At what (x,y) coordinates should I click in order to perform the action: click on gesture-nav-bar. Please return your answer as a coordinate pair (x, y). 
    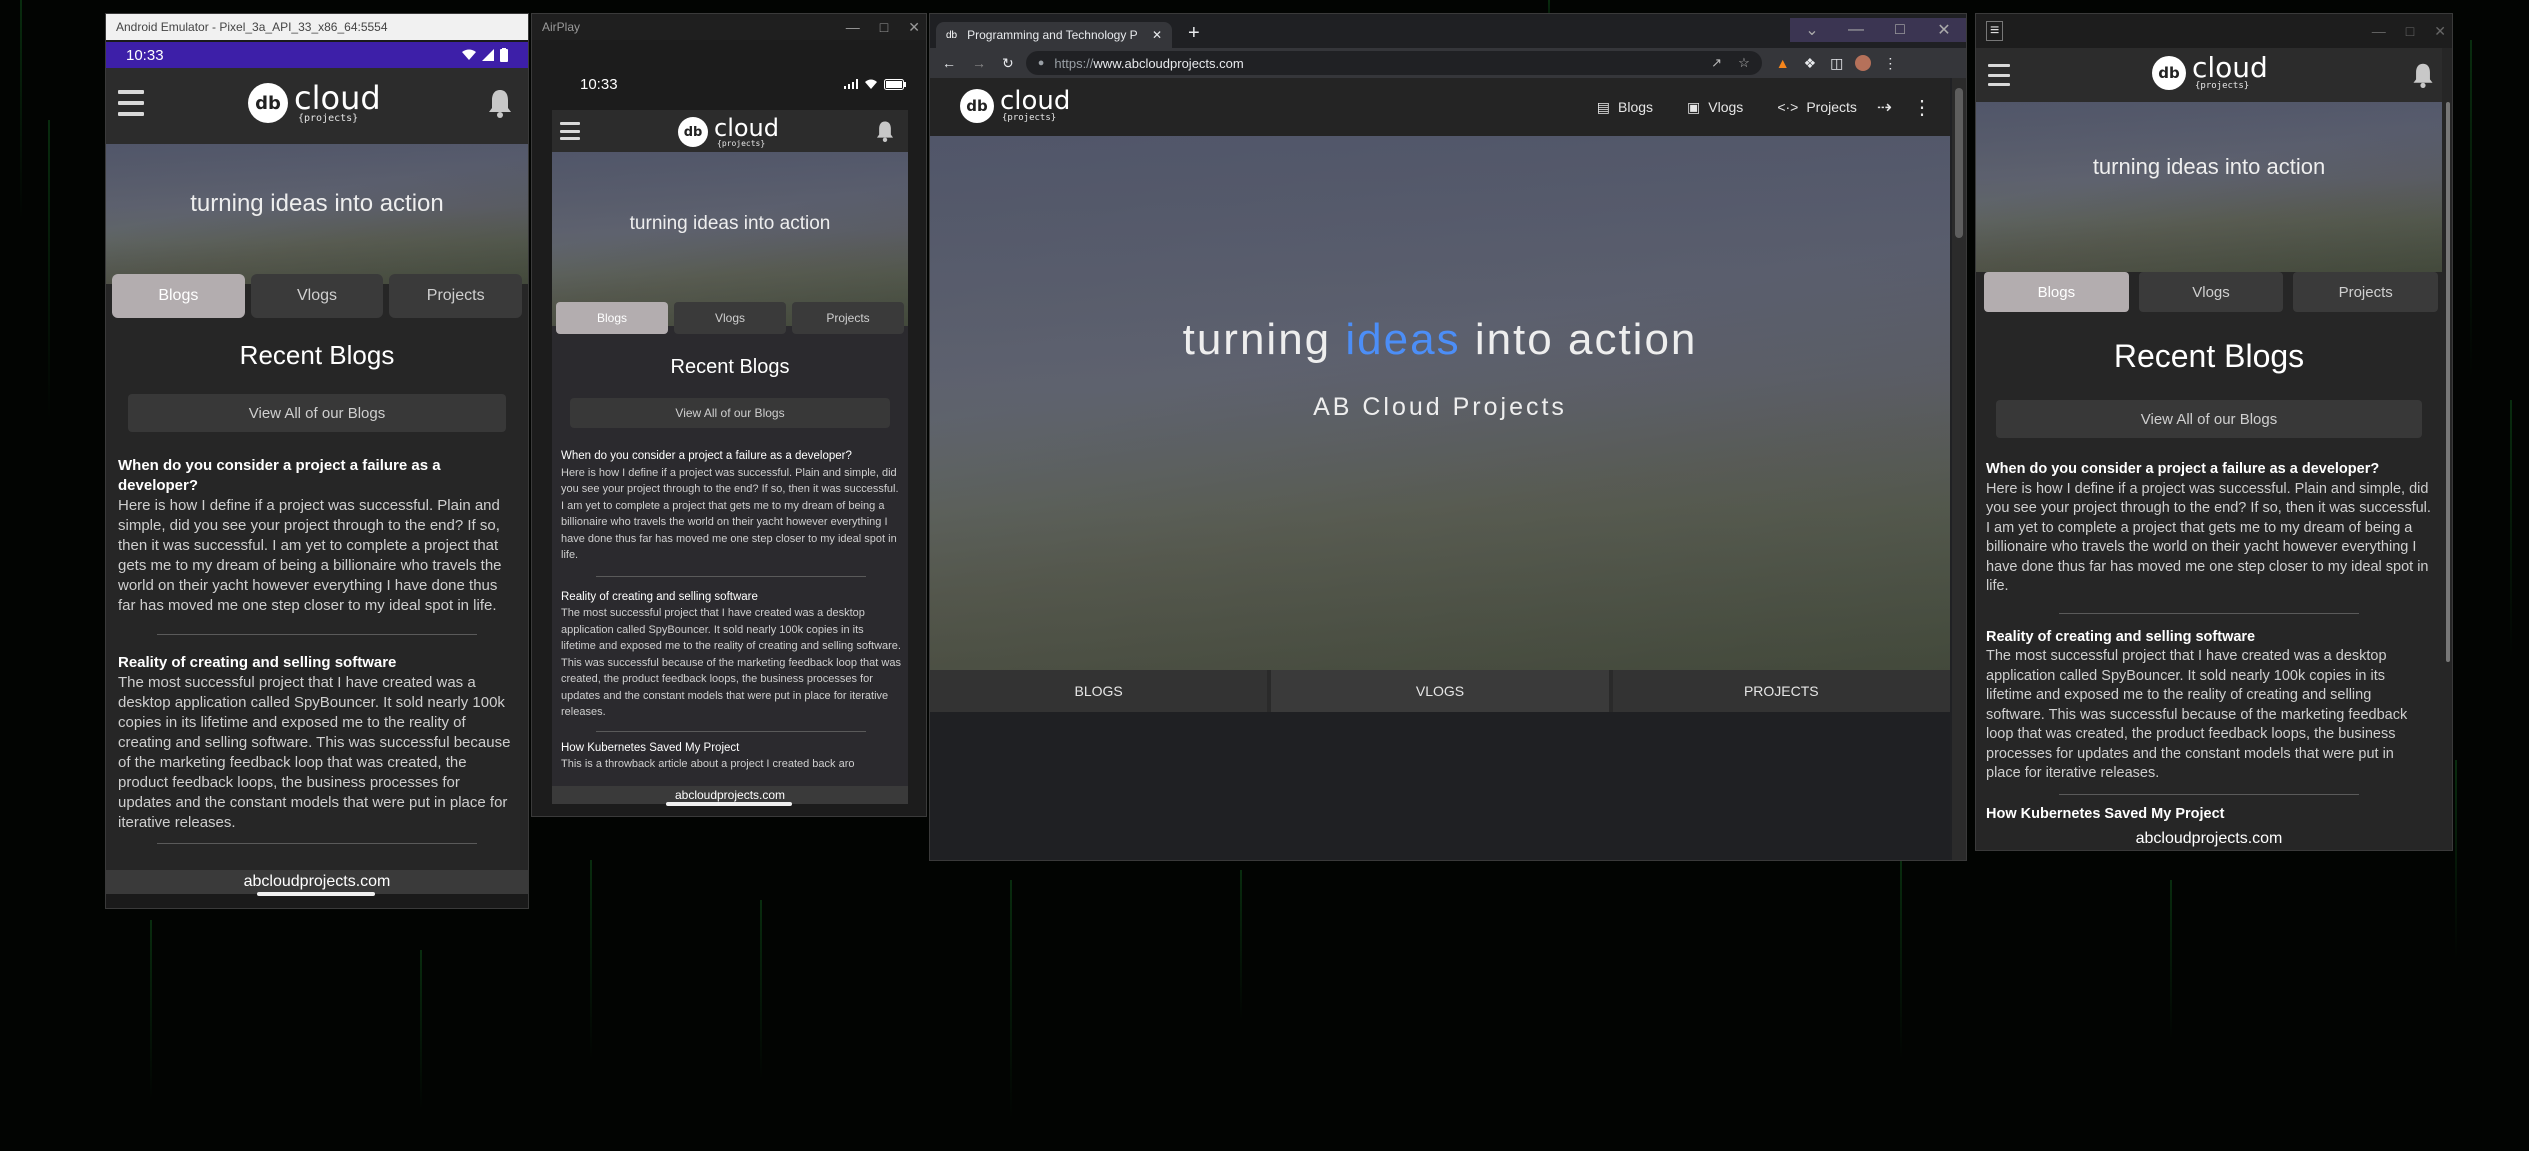
    Looking at the image, I should click on (316, 894).